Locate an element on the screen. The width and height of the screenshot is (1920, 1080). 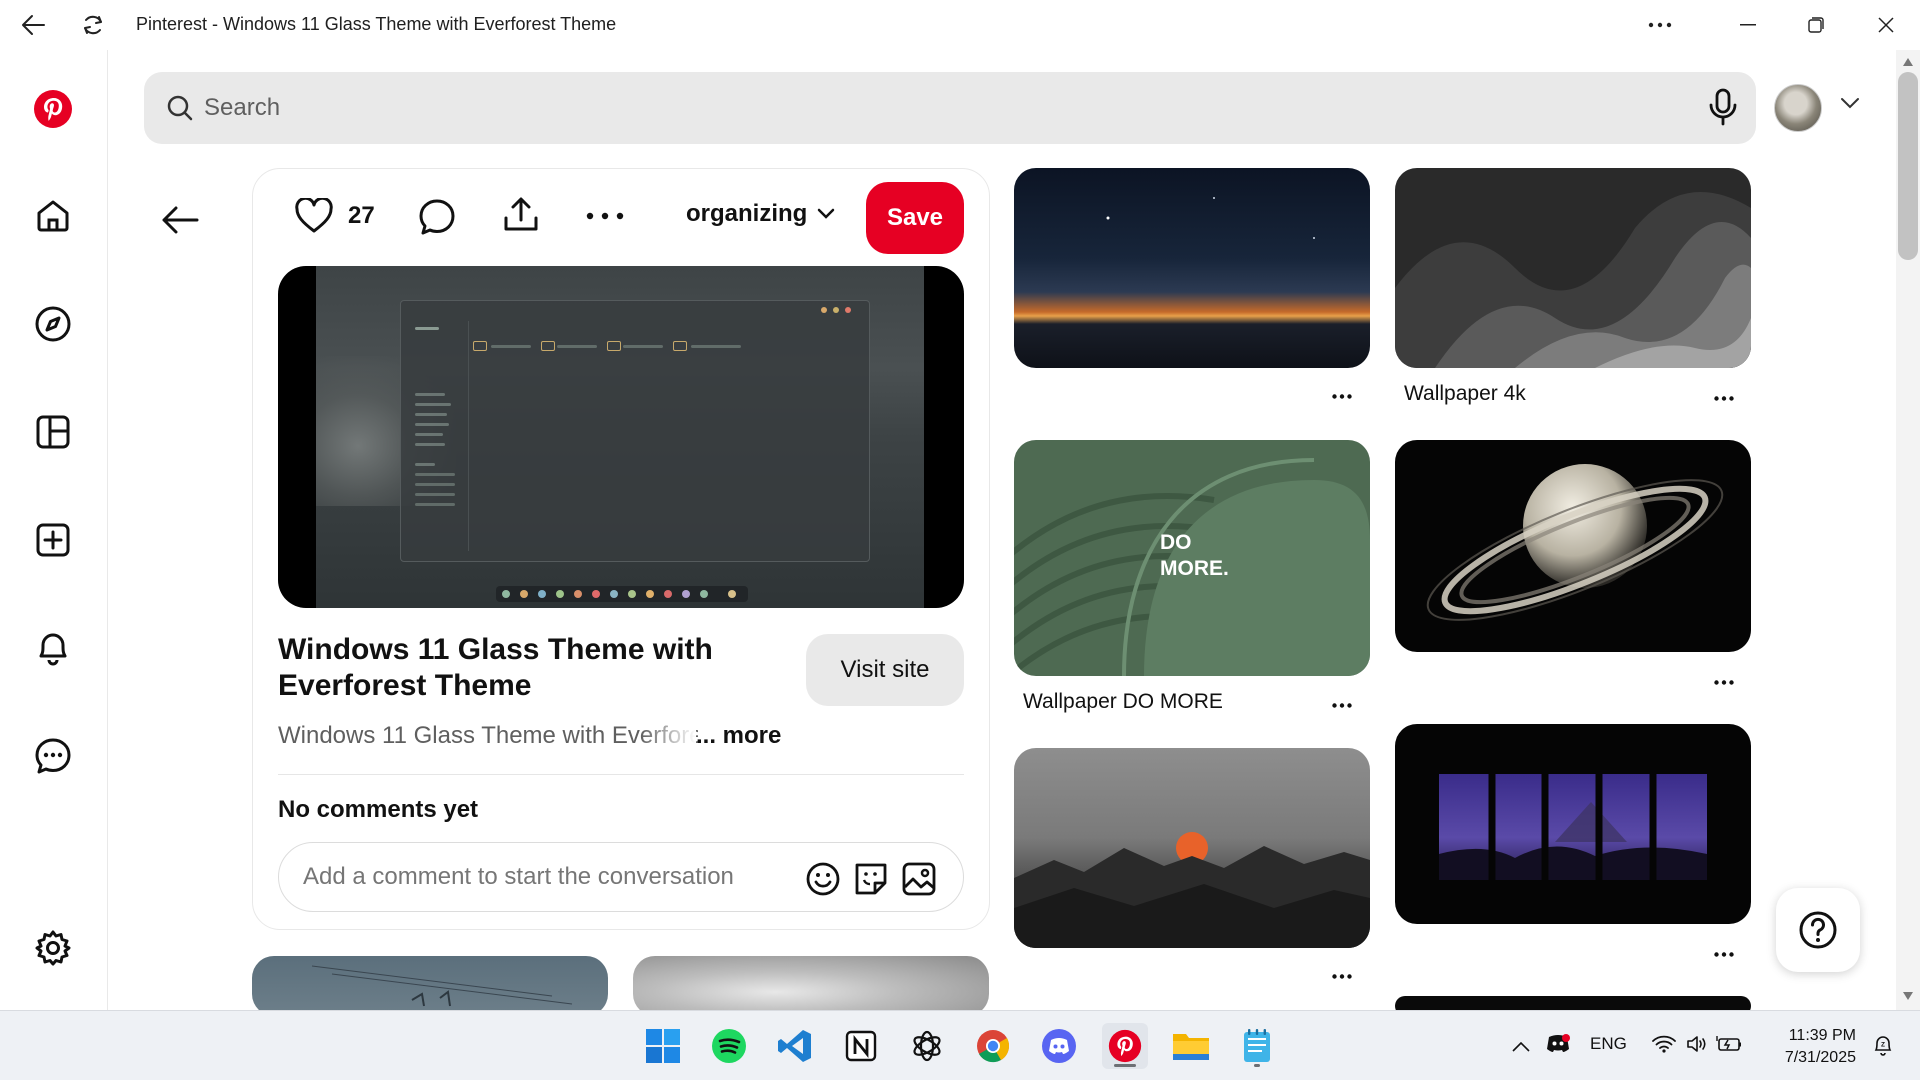
chrome-icon is located at coordinates (993, 1046).